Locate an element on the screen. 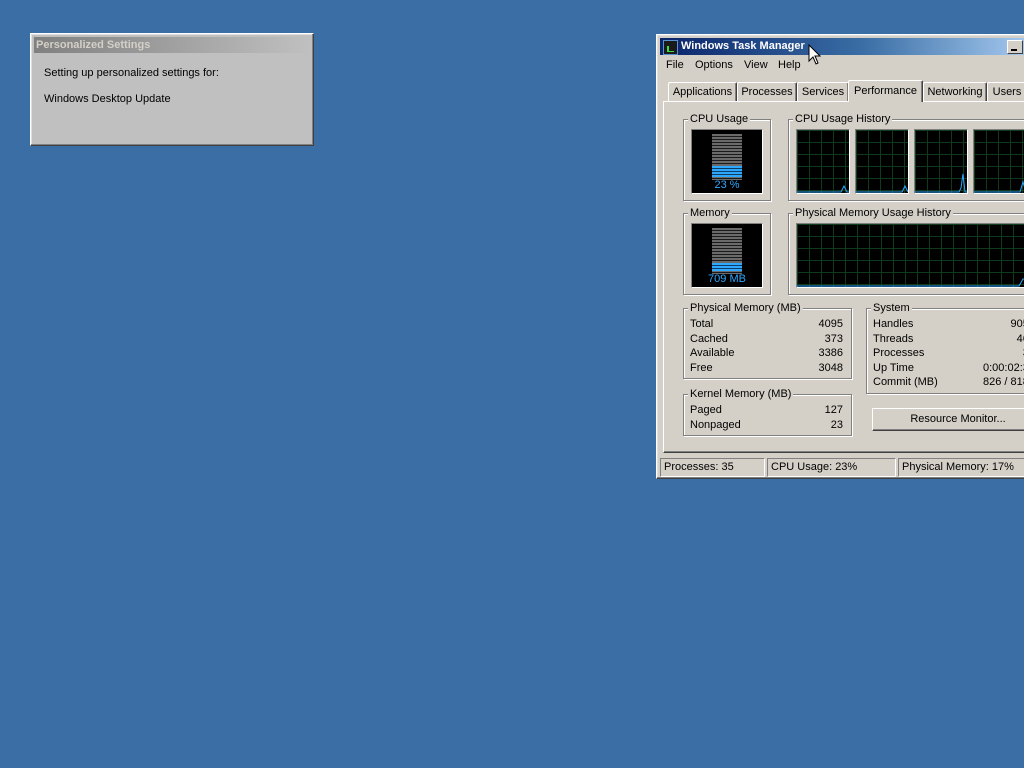  tab-networking: Networking is located at coordinates (955, 91).